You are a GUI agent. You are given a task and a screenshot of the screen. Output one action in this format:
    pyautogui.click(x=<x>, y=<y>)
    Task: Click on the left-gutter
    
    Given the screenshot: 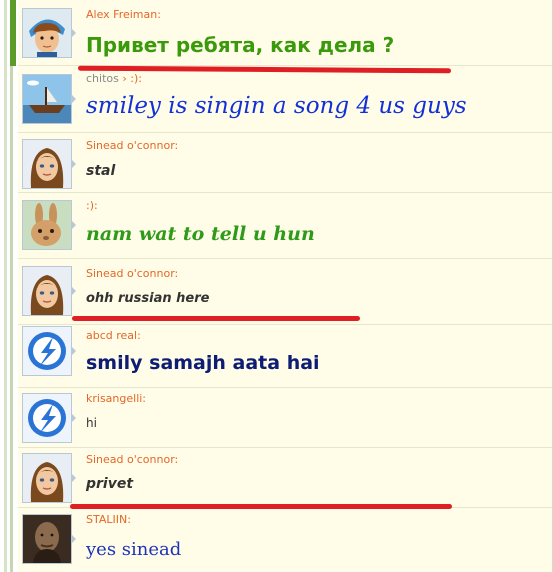 What is the action you would take?
    pyautogui.click(x=9, y=286)
    